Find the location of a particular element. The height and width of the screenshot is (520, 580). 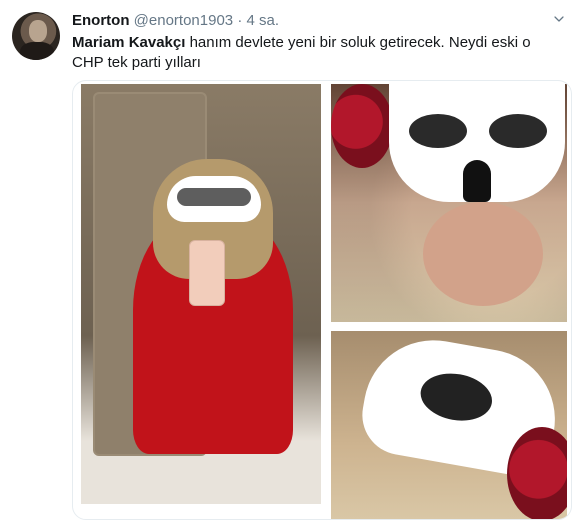

photo-tile-bottom-right is located at coordinates (449, 425).